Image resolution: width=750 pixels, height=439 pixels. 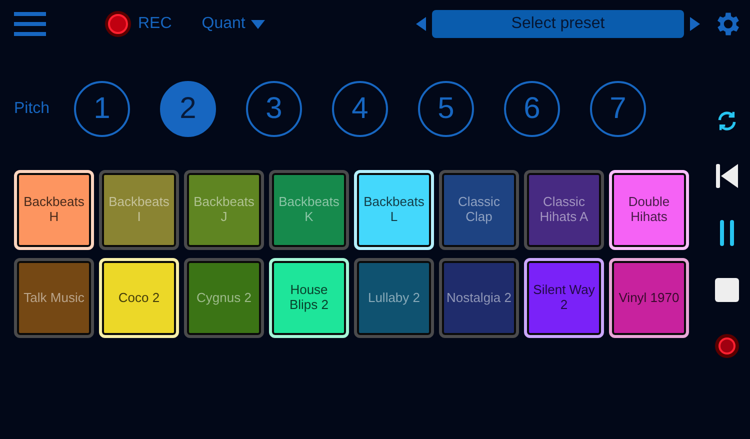 I want to click on sample-pad: Coco 2, so click(x=139, y=298).